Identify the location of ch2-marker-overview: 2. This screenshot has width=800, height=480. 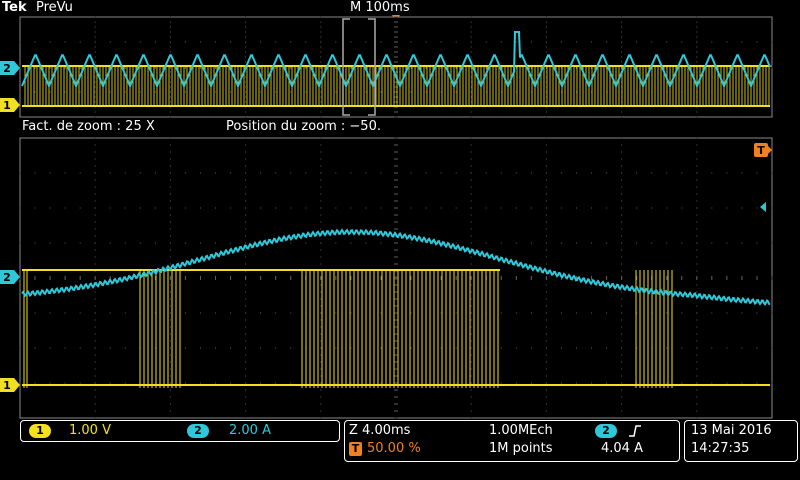
(10, 68).